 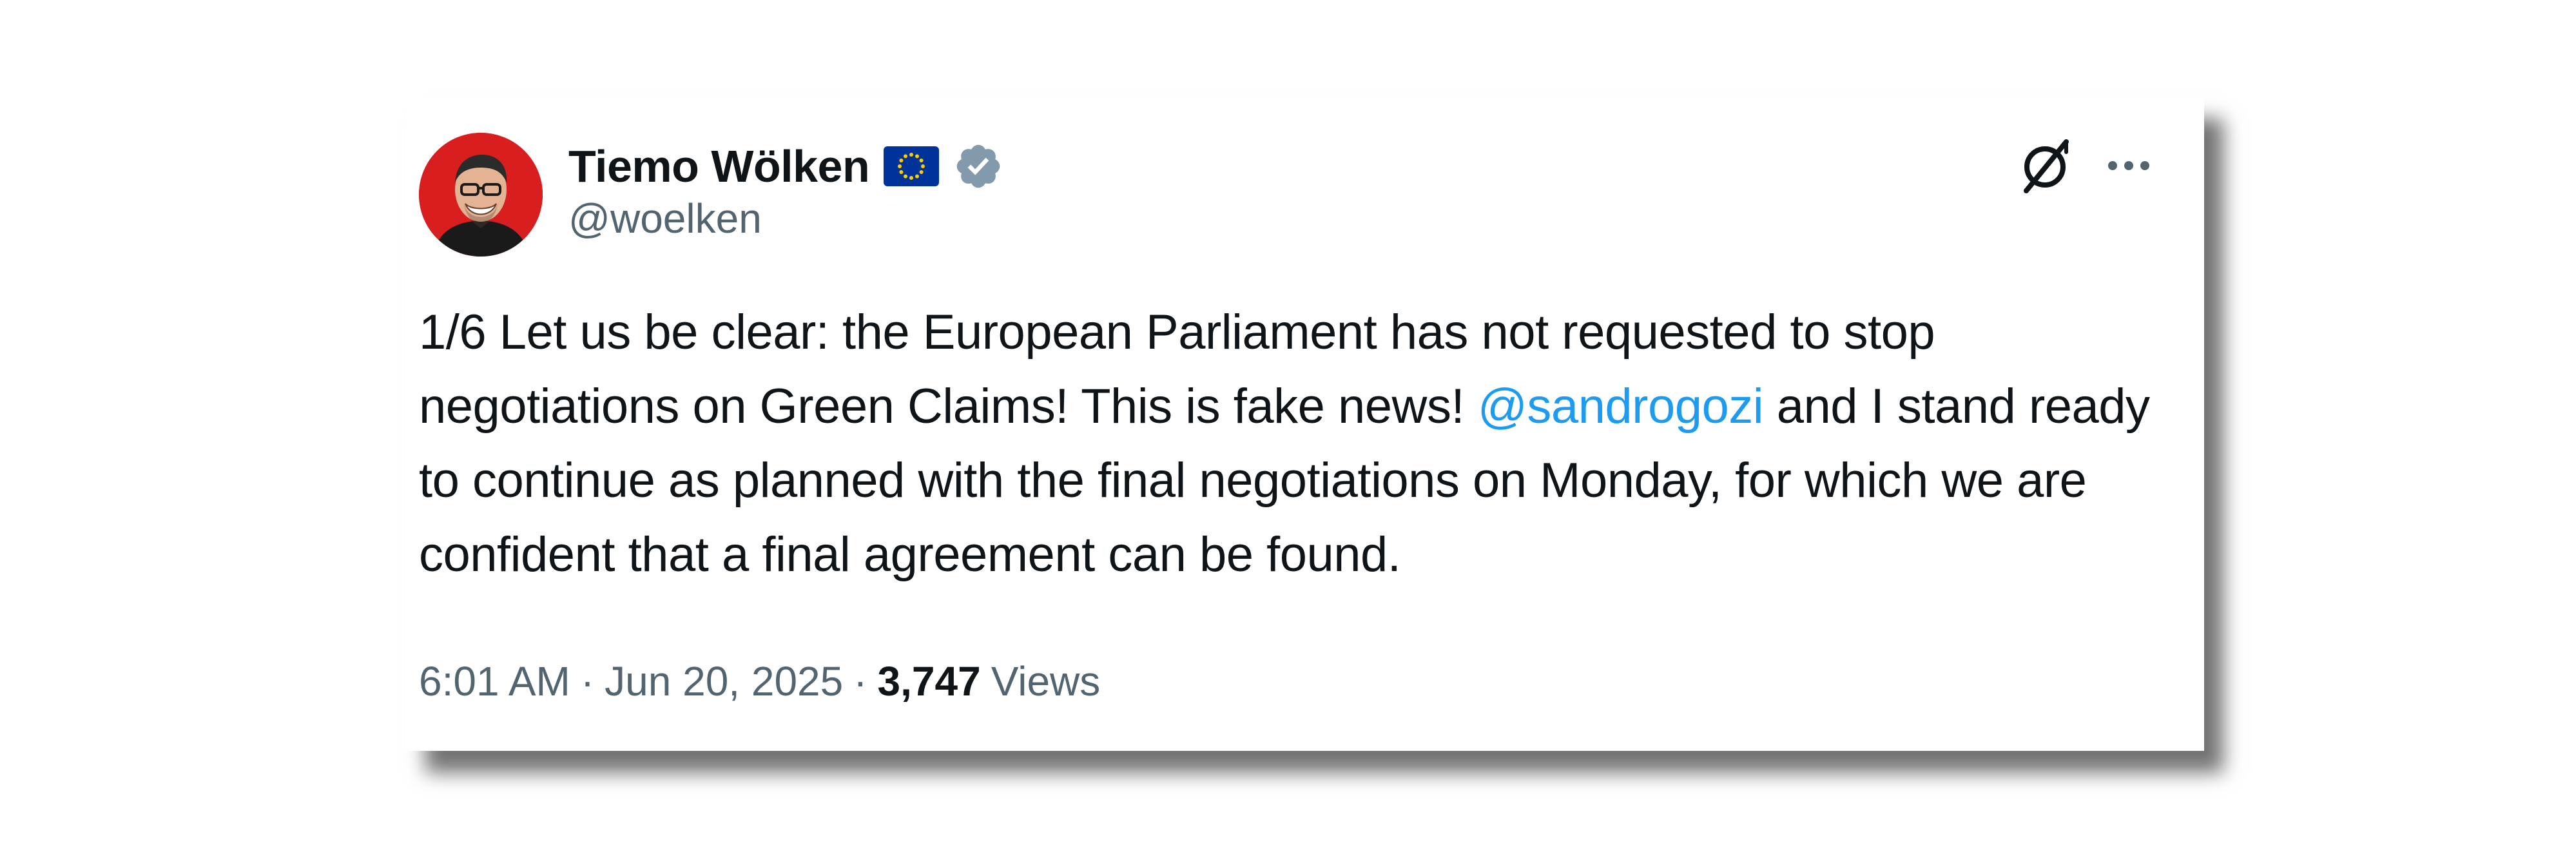 What do you see at coordinates (1621, 407) in the screenshot?
I see `mention-link: @sandrogozi` at bounding box center [1621, 407].